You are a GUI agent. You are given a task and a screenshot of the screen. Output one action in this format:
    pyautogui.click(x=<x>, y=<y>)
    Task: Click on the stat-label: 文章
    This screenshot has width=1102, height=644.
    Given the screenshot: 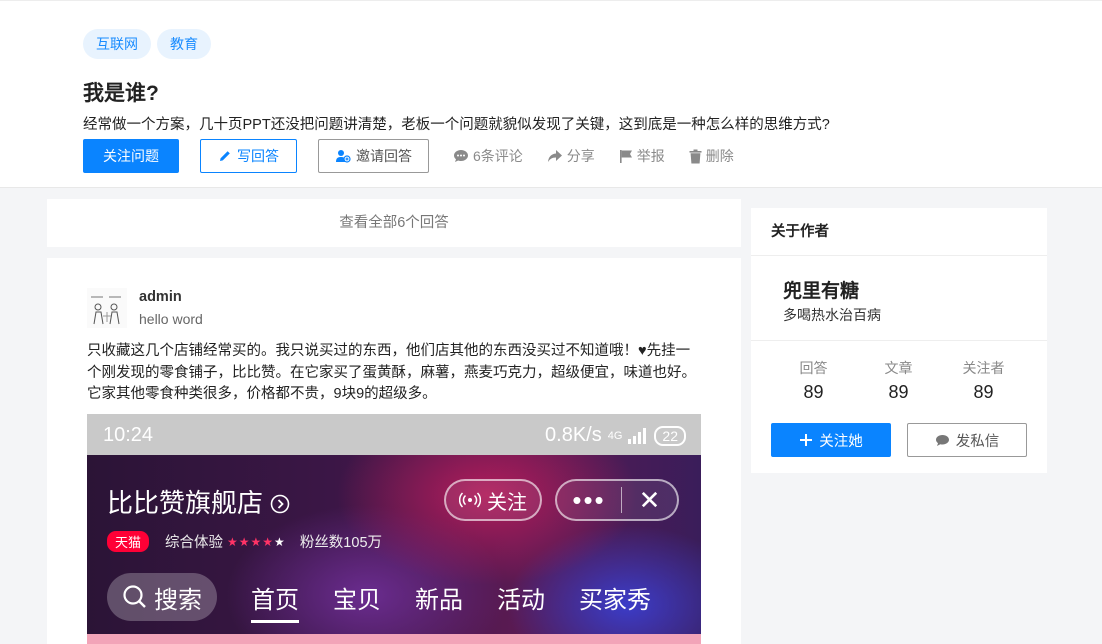 What is the action you would take?
    pyautogui.click(x=898, y=368)
    